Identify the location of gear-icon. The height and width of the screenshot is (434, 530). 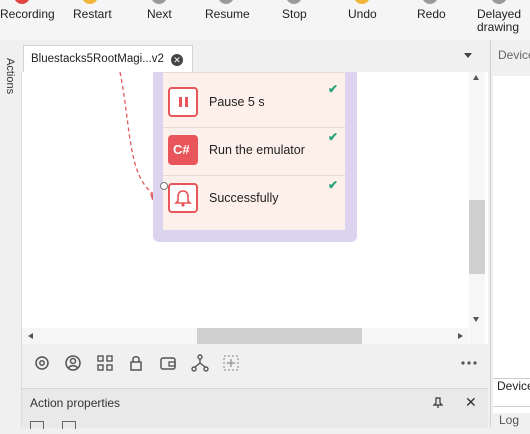
(42, 363).